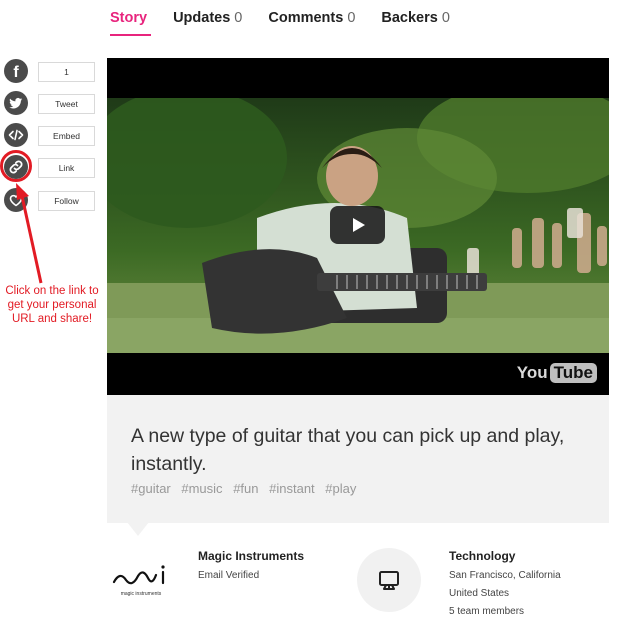  Describe the element at coordinates (251, 556) in the screenshot. I see `creator-name: Magic Instruments` at that location.